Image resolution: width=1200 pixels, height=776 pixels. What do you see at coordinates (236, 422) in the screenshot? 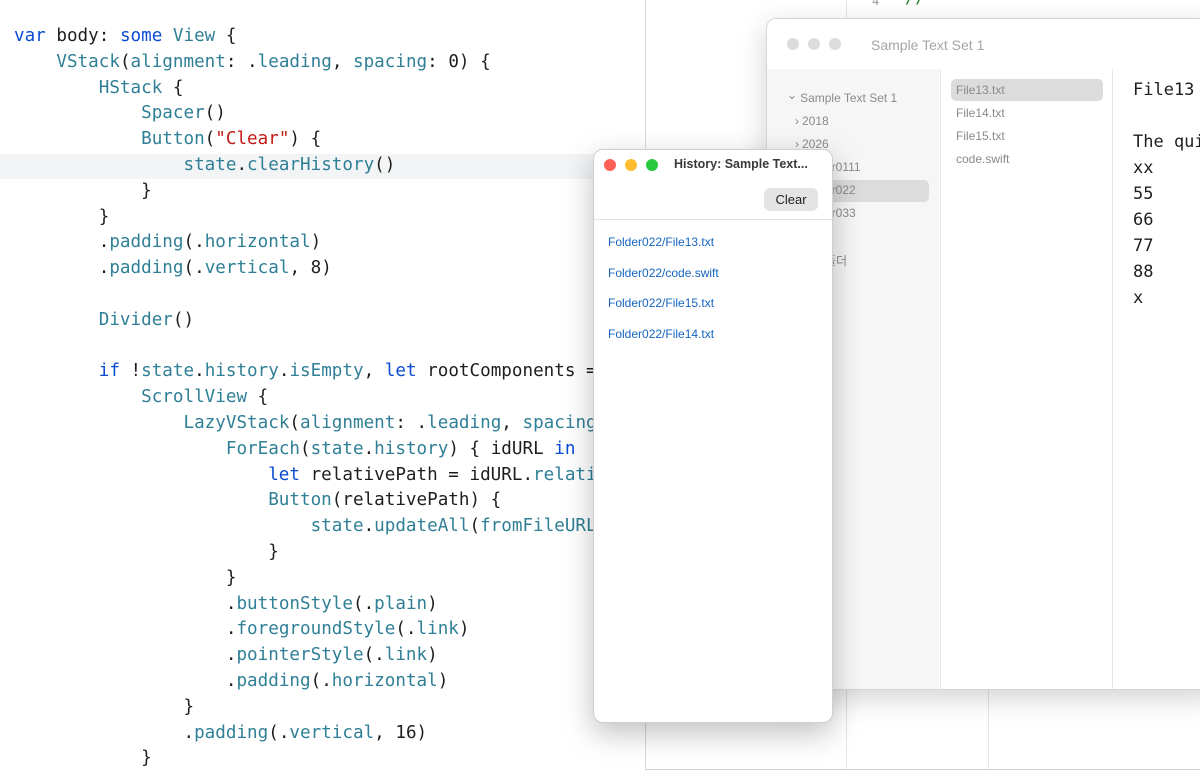
I see `code-token: LazyVStack` at bounding box center [236, 422].